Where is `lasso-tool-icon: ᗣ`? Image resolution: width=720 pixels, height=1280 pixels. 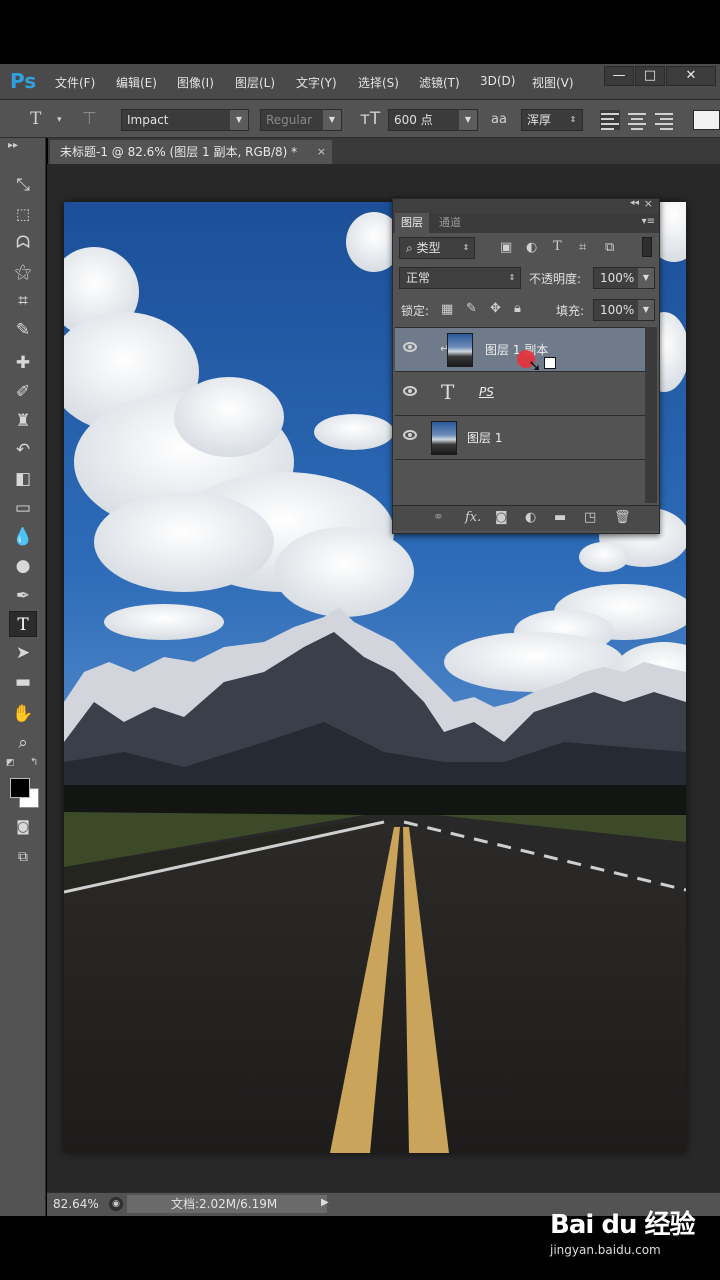 lasso-tool-icon: ᗣ is located at coordinates (23, 243).